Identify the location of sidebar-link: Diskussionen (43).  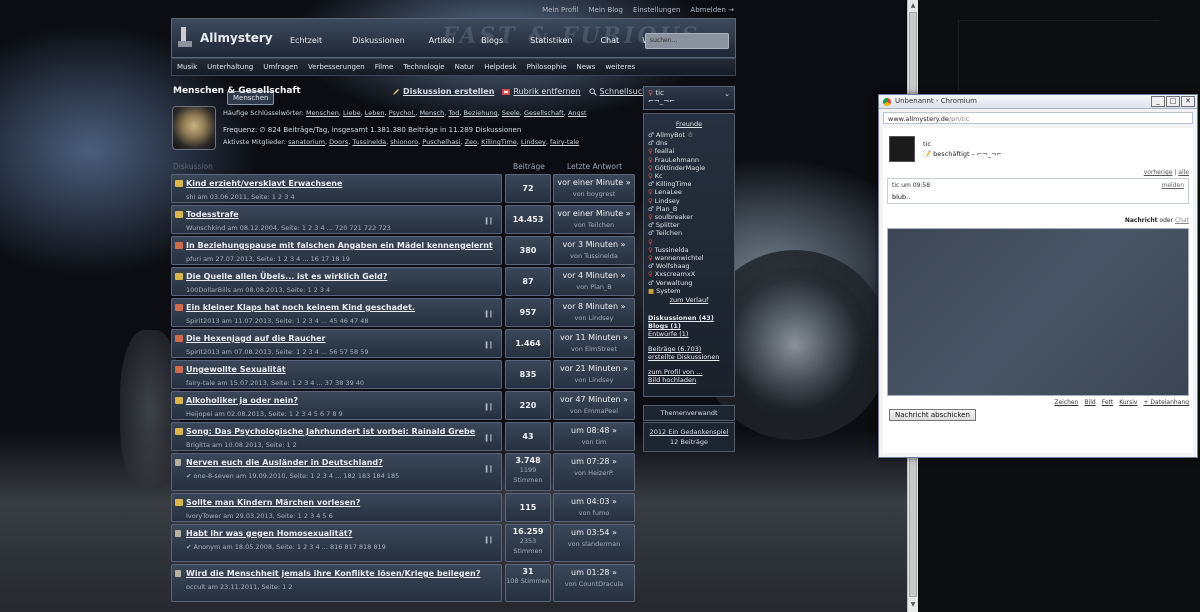
(689, 318).